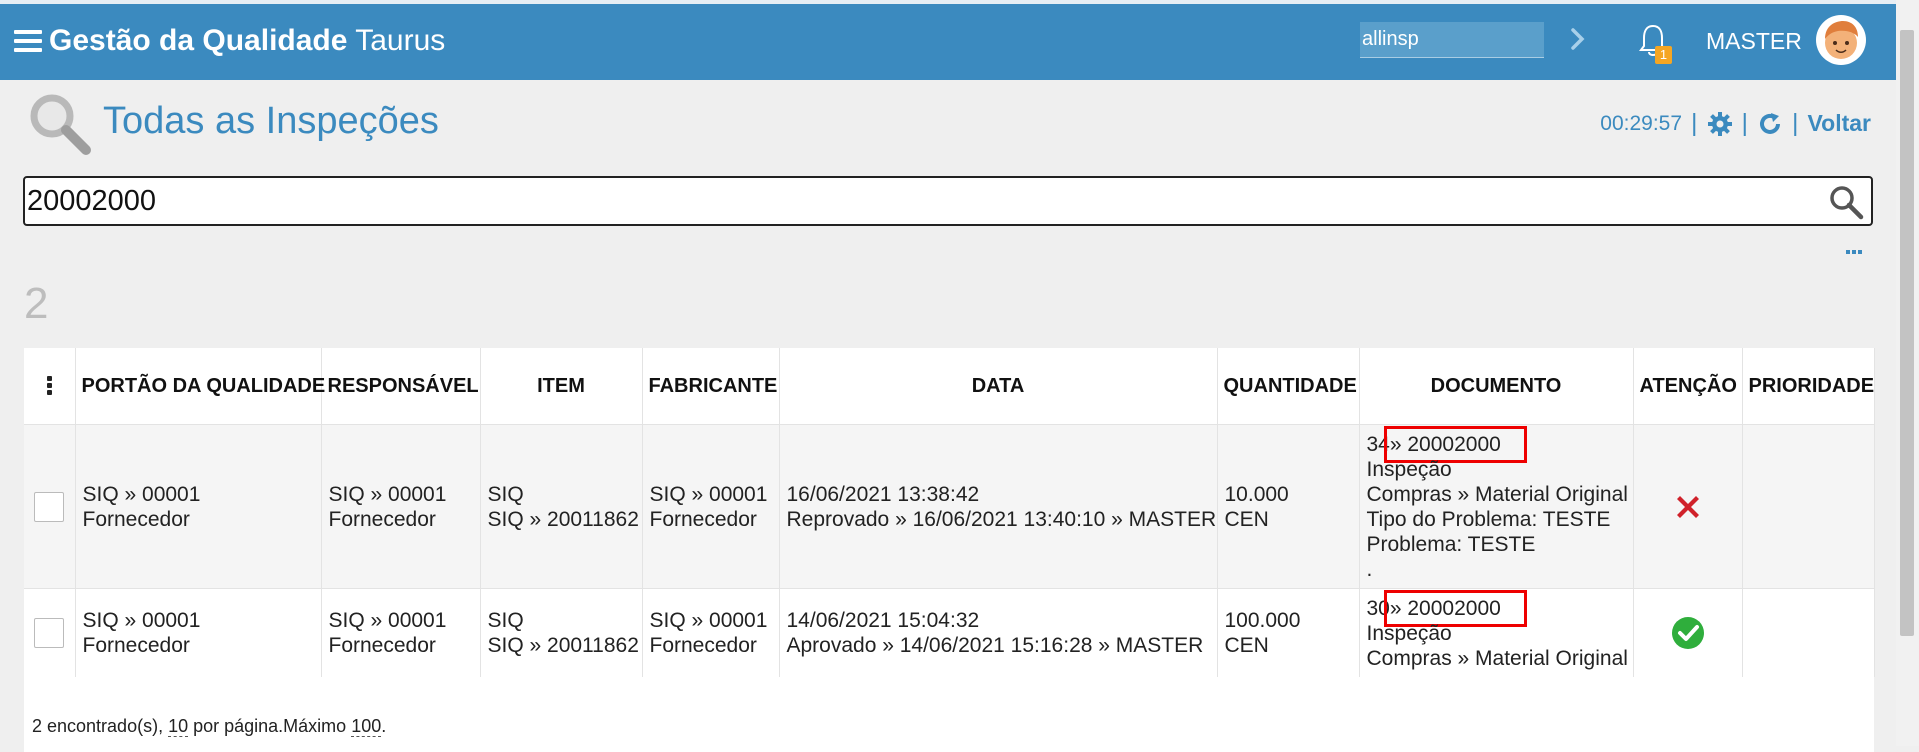  I want to click on manufacturer-cell: SIQ » 00001 Fornecedor, so click(711, 632).